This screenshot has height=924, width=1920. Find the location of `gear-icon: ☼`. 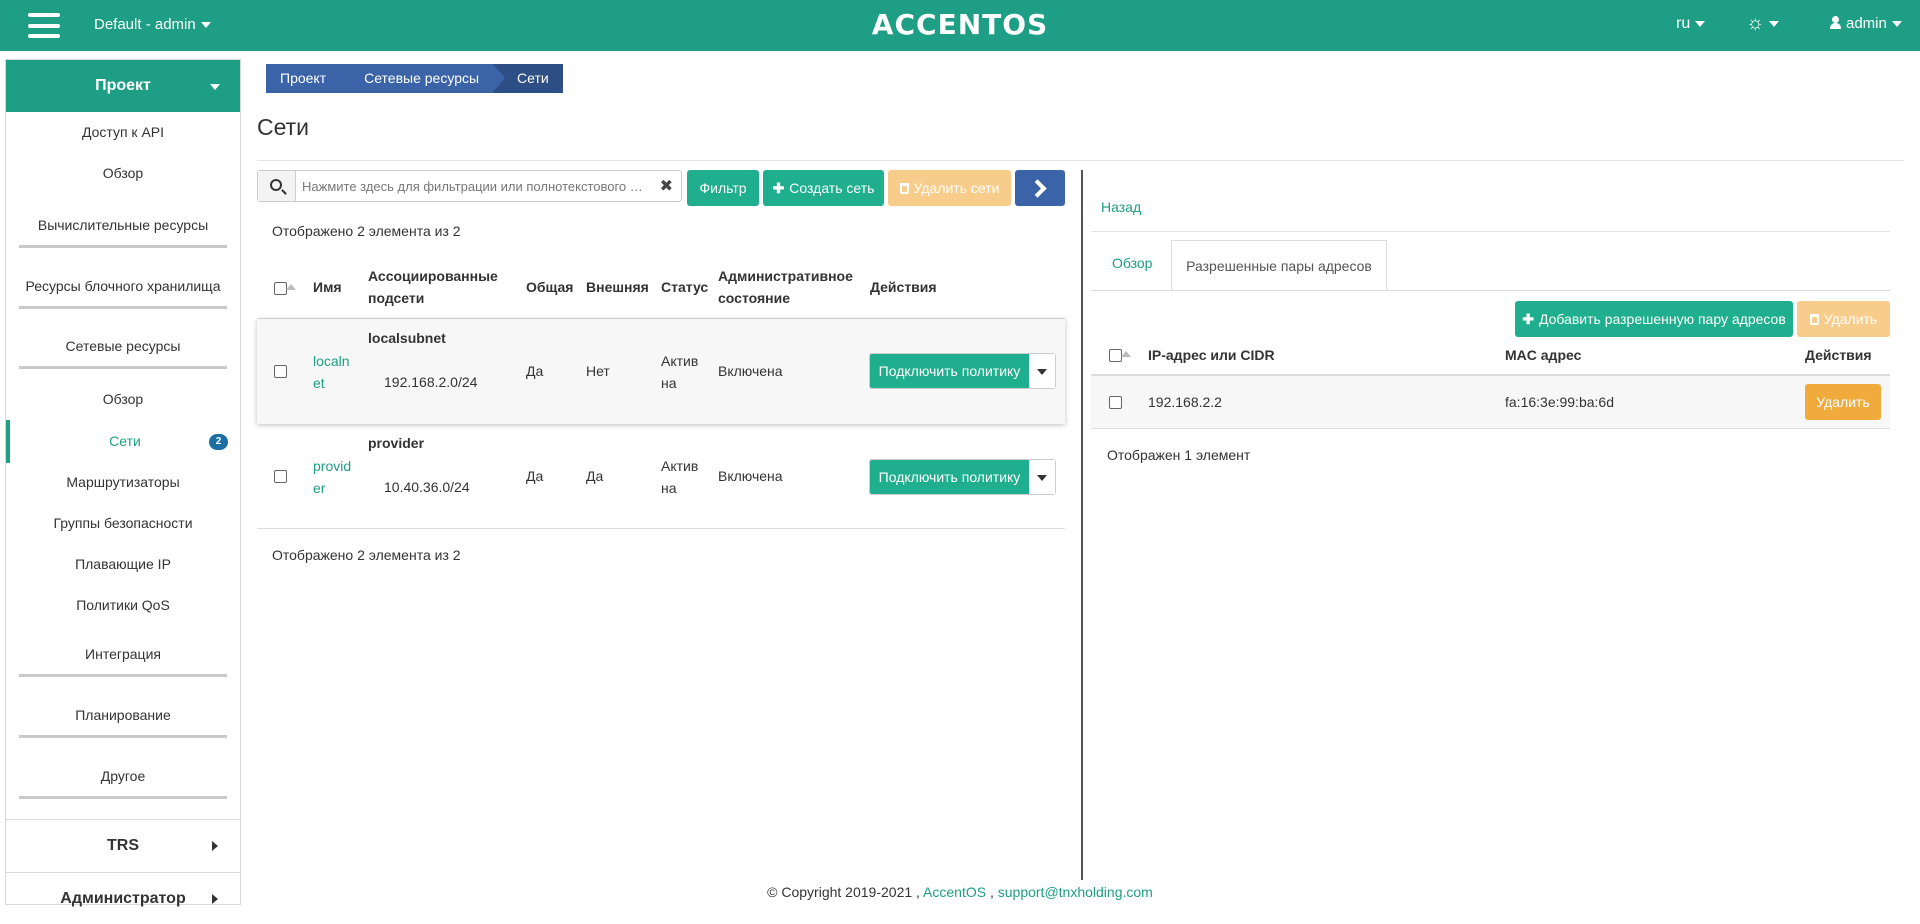

gear-icon: ☼ is located at coordinates (1755, 23).